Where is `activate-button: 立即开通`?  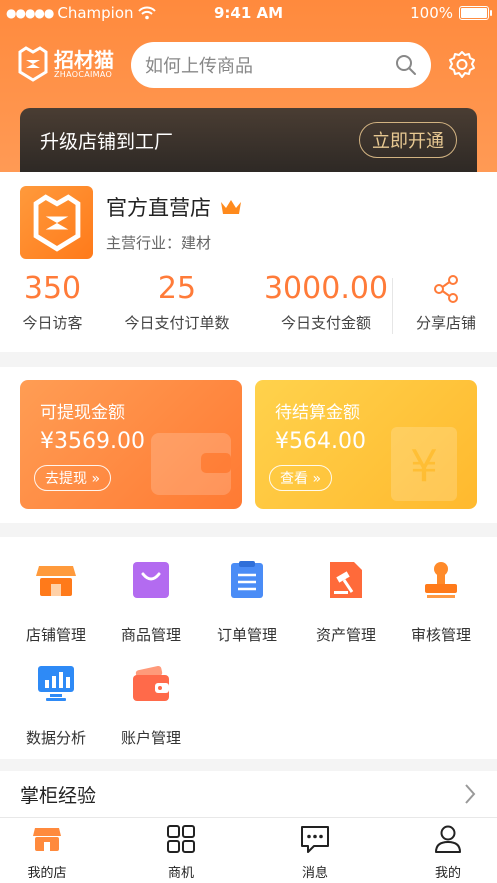 activate-button: 立即开通 is located at coordinates (408, 140).